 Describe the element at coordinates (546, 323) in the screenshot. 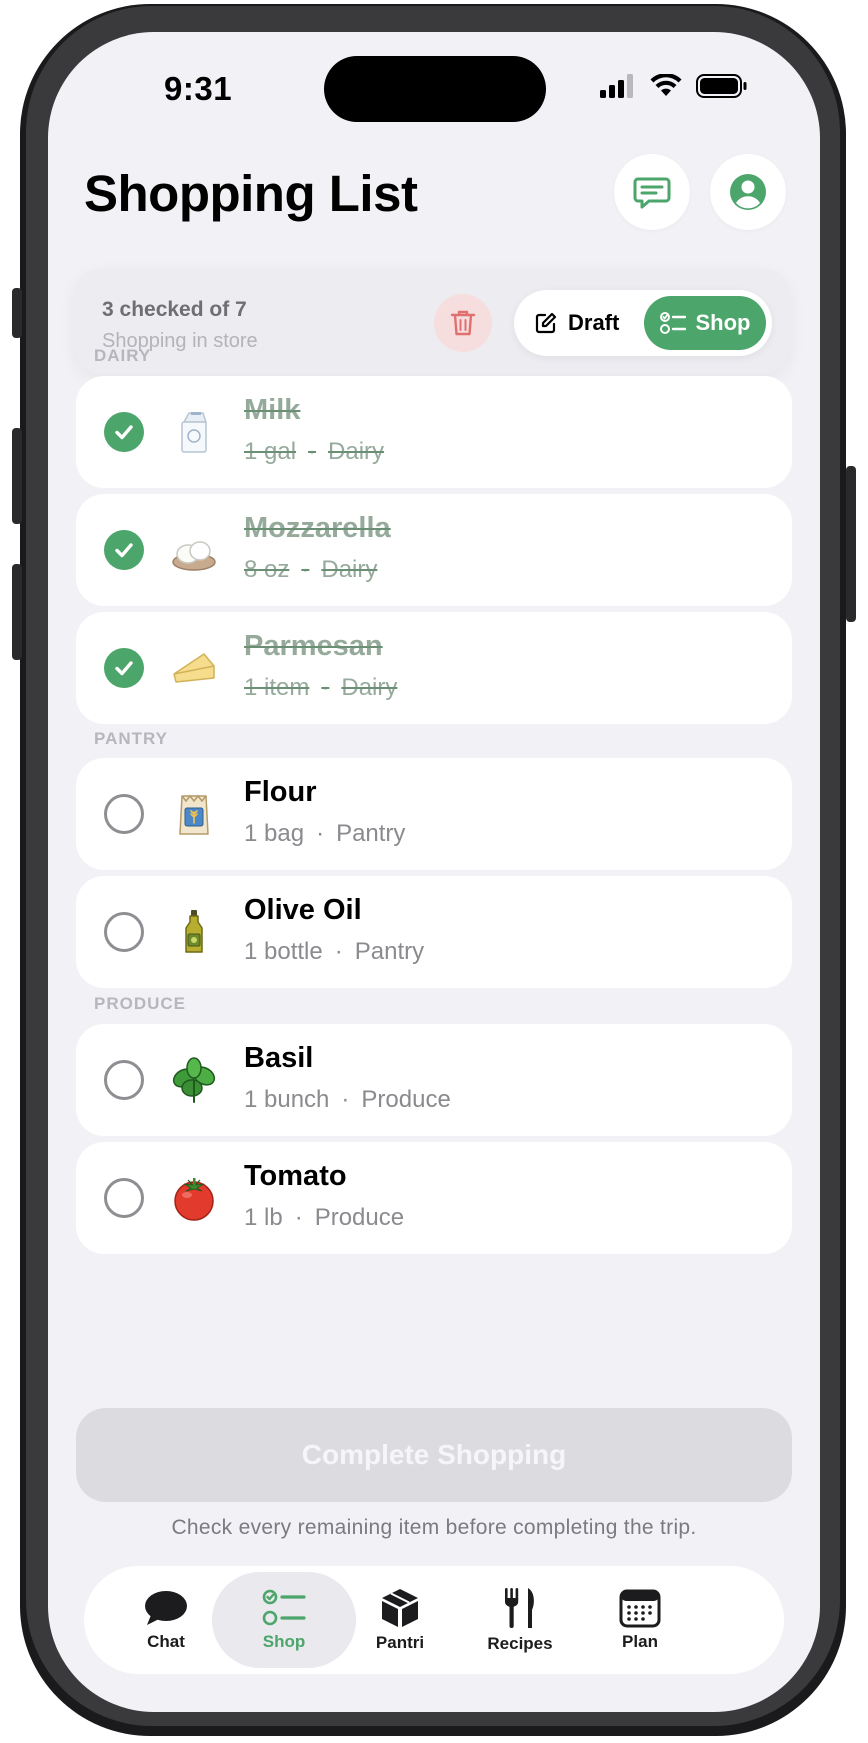

I see `edit-icon` at that location.